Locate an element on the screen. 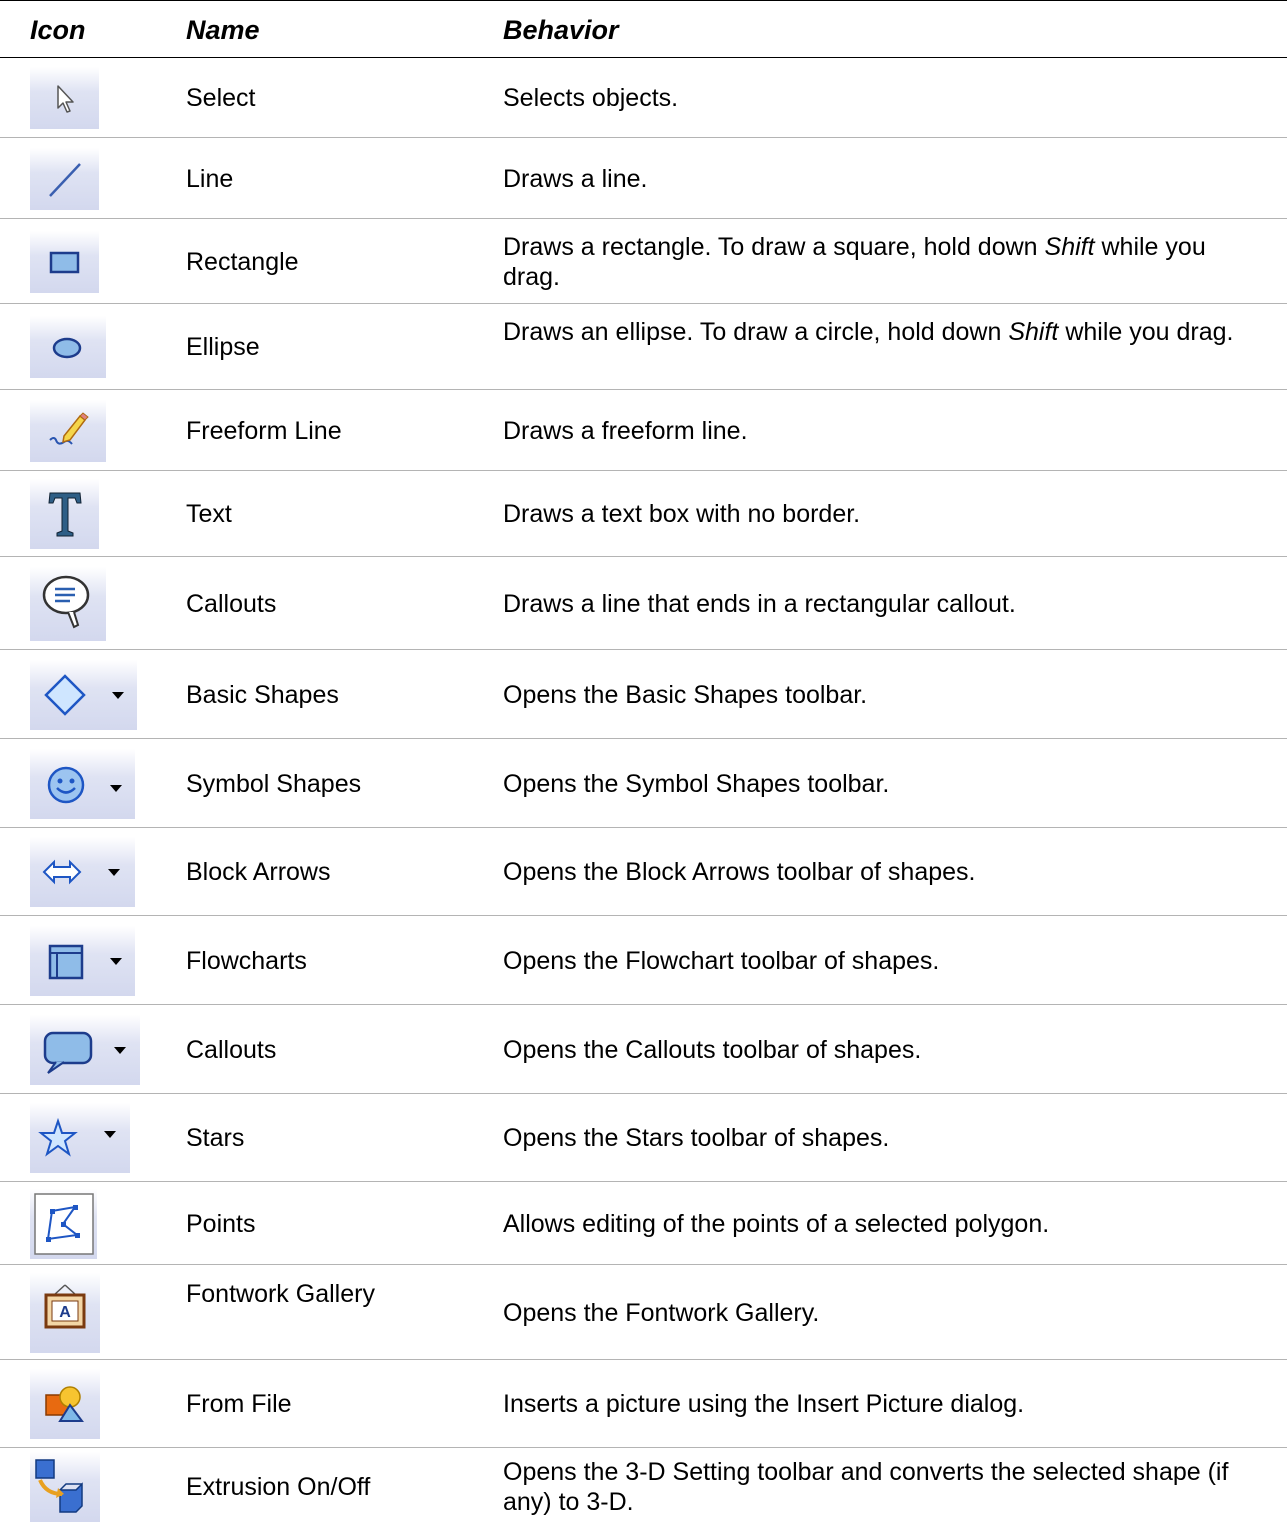 Image resolution: width=1287 pixels, height=1525 pixels. behavior-text: Opens the Stars toolbar of shapes. is located at coordinates (696, 1138).